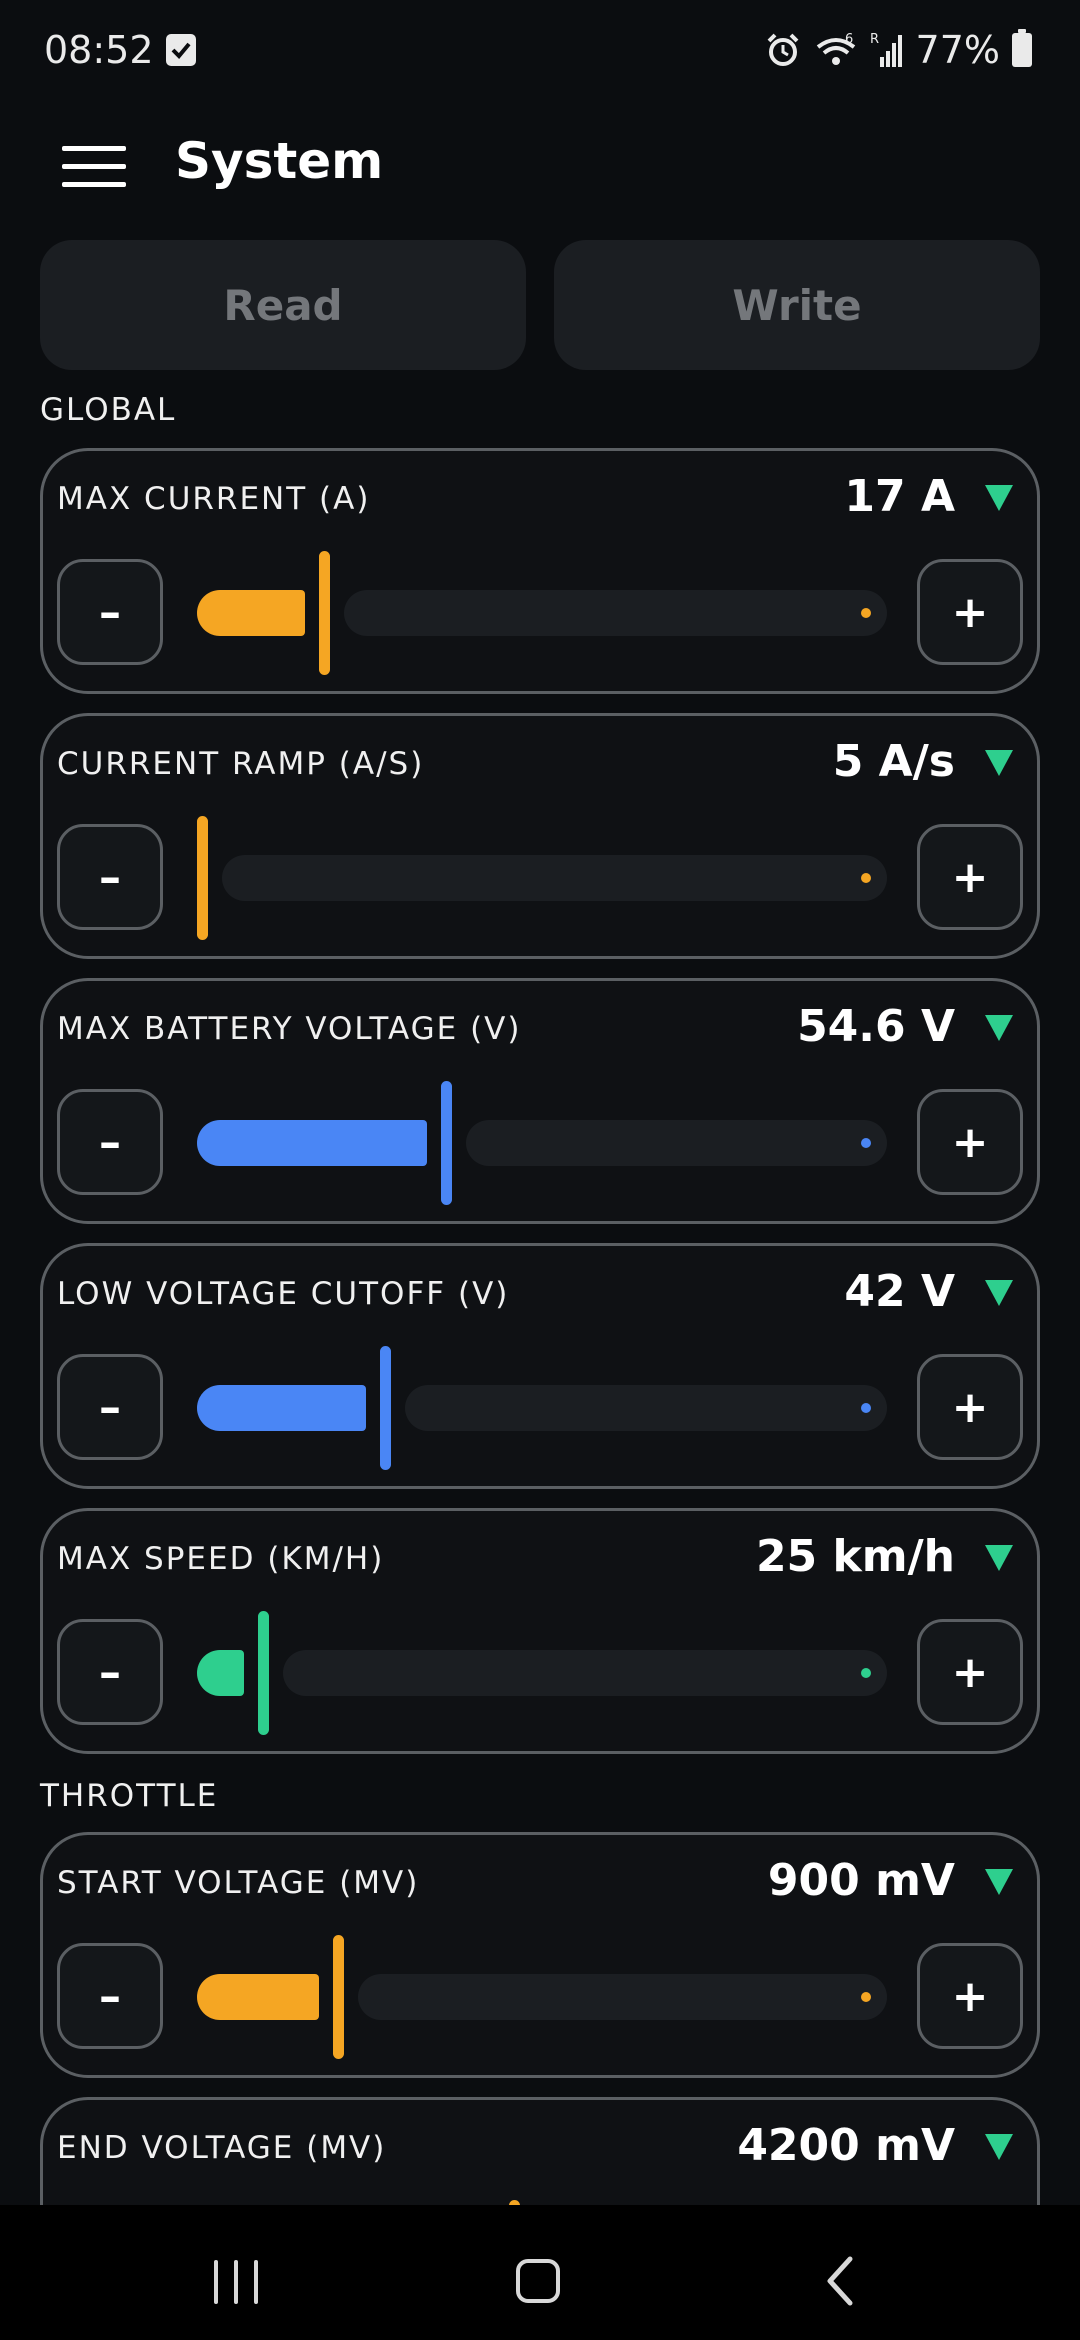 Image resolution: width=1080 pixels, height=2340 pixels. Describe the element at coordinates (886, 49) in the screenshot. I see `signal-icon: R` at that location.